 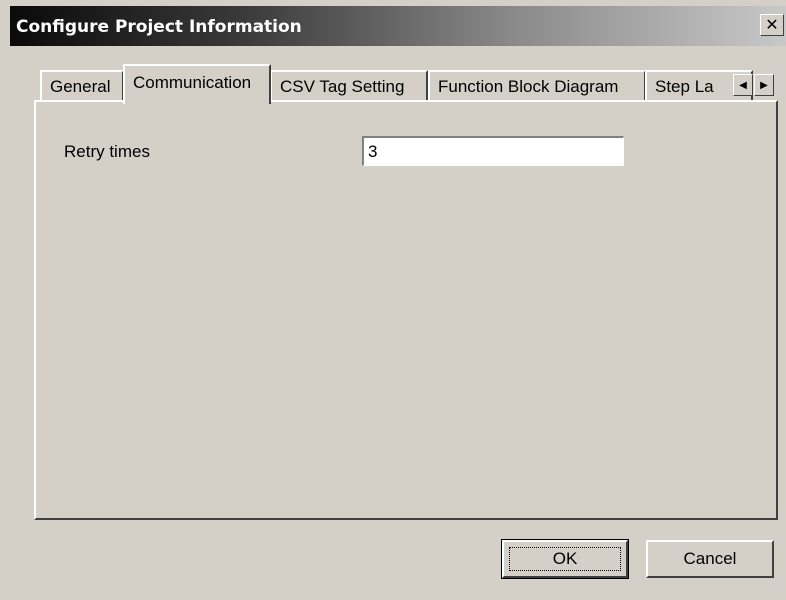 I want to click on tab-csv-tag-setting: CSV Tag Setting, so click(x=349, y=85).